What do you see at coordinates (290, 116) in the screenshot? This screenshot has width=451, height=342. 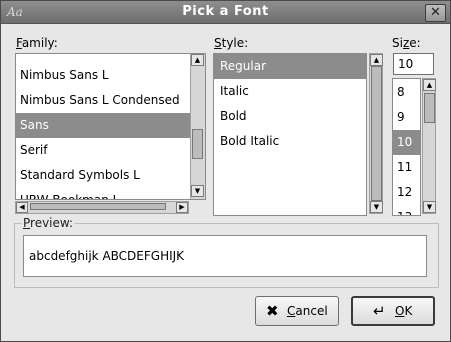 I see `style-list-item: Bold` at bounding box center [290, 116].